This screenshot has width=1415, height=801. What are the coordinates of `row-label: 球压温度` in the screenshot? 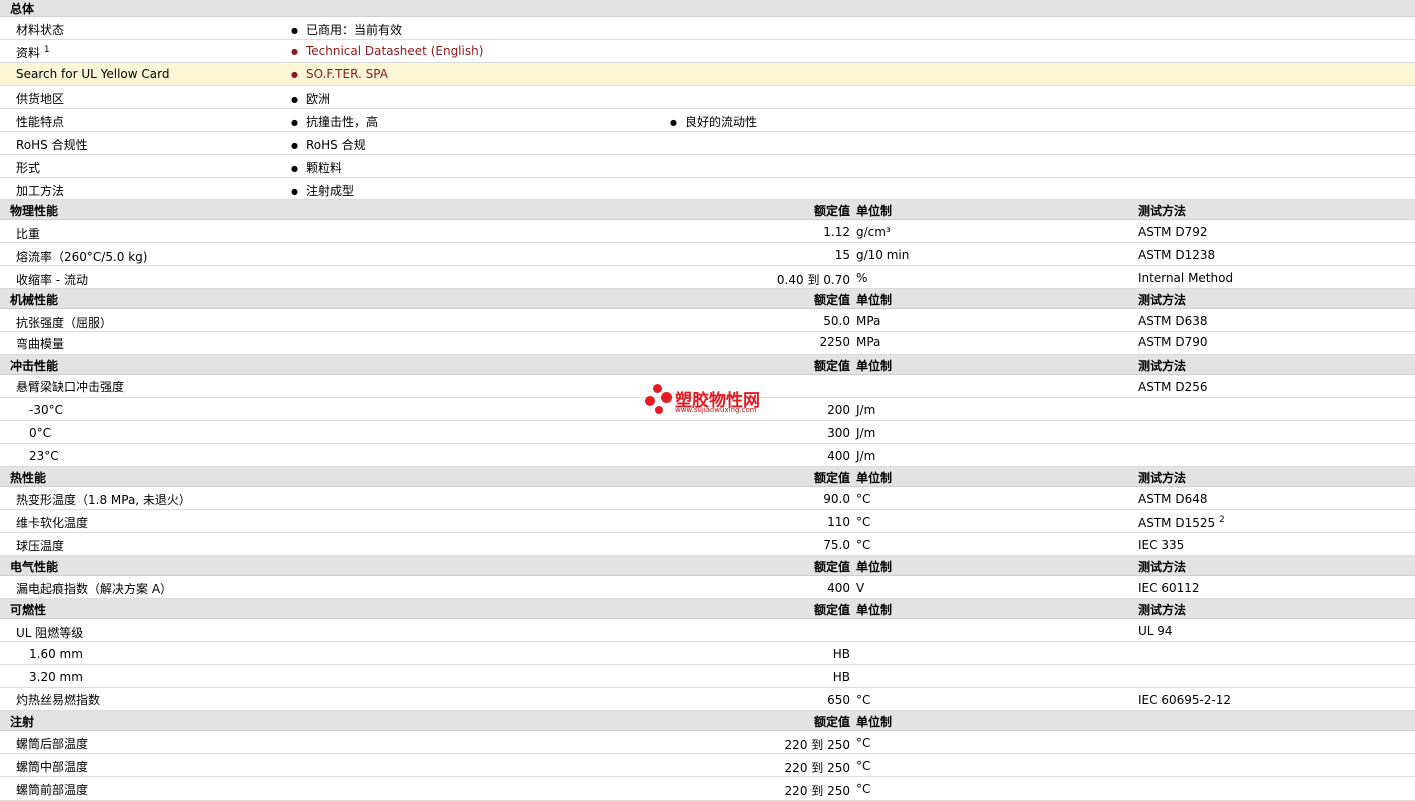 It's located at (40, 546).